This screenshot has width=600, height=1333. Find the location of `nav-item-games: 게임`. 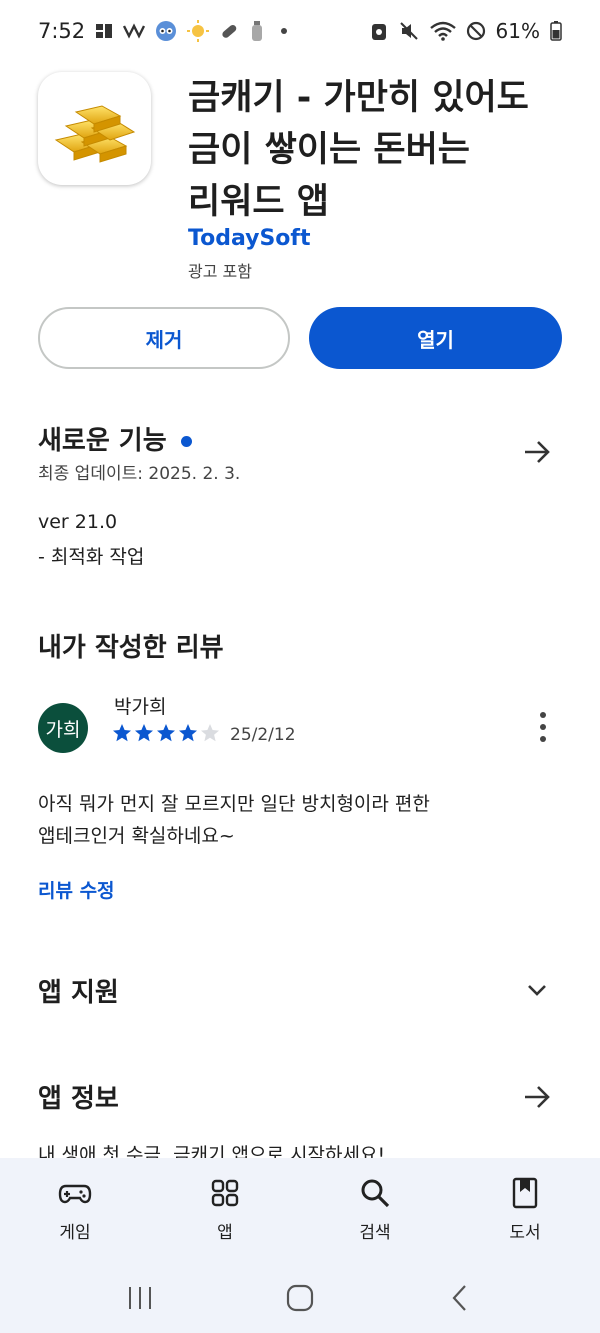

nav-item-games: 게임 is located at coordinates (75, 1205).